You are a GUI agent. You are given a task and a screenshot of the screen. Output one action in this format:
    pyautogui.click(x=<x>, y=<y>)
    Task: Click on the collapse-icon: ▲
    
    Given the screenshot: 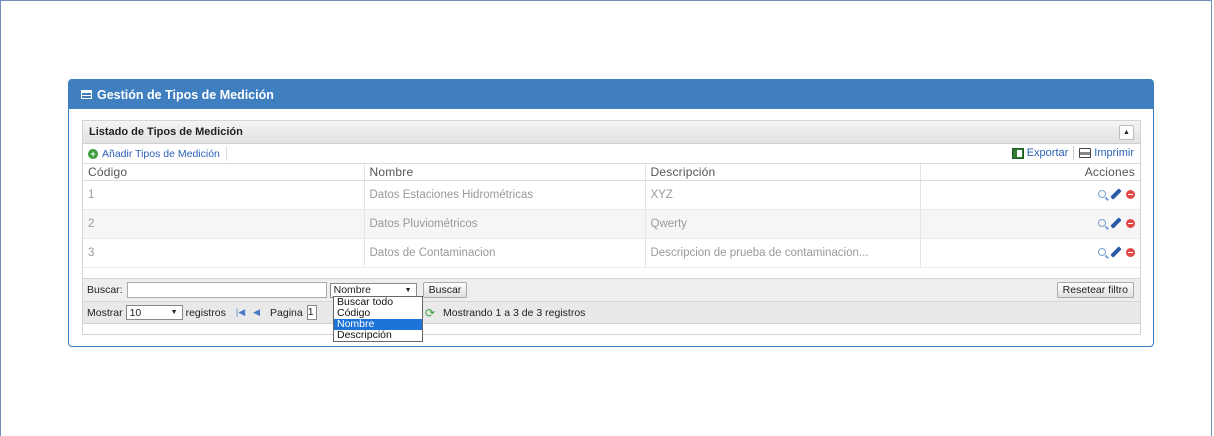 What is the action you would take?
    pyautogui.click(x=1126, y=132)
    